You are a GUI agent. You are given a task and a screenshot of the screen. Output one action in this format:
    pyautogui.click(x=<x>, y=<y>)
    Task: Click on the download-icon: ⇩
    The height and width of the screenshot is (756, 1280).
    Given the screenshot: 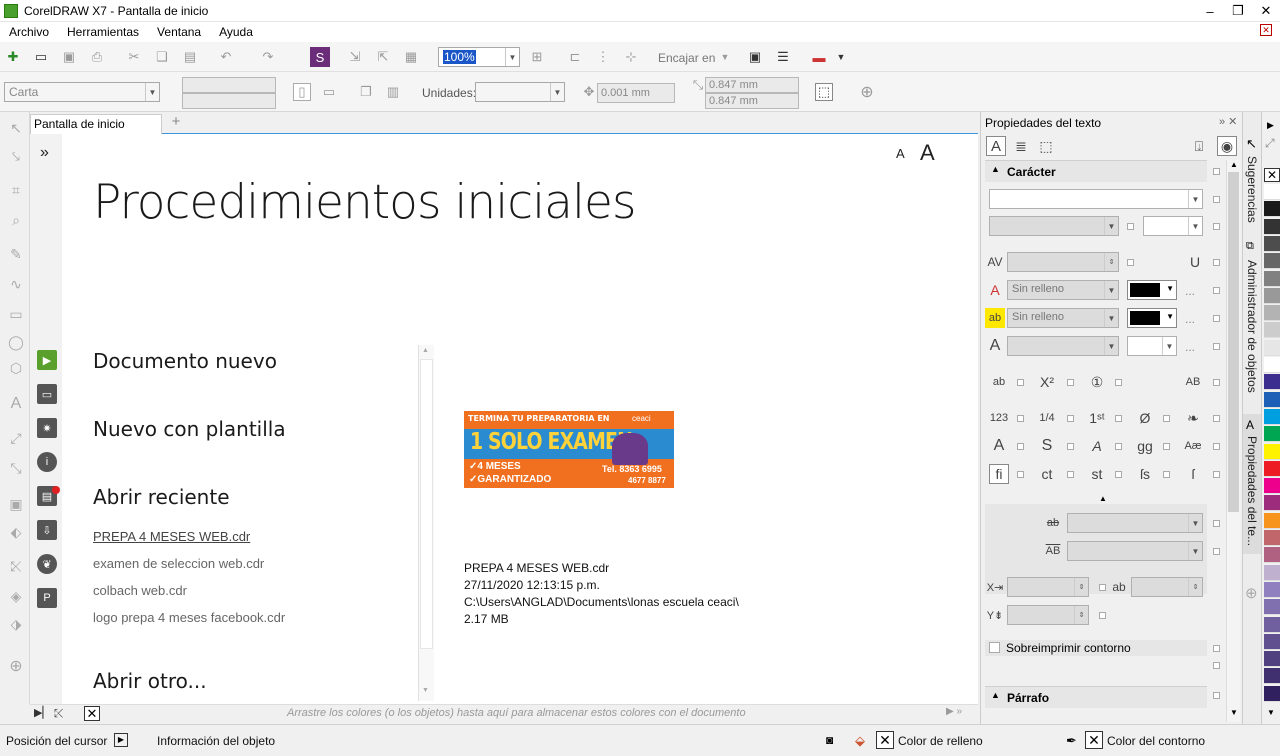 What is the action you would take?
    pyautogui.click(x=47, y=530)
    